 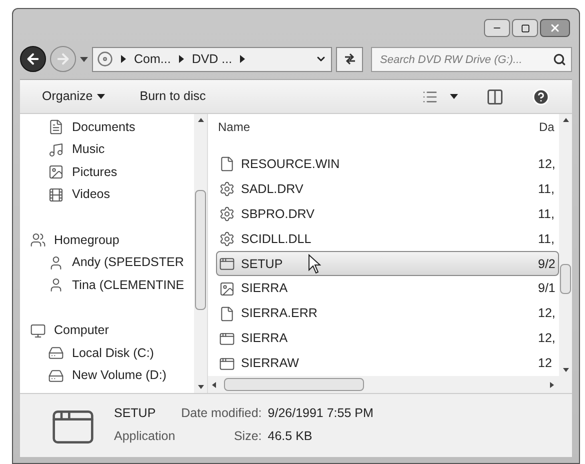 I want to click on back-button, so click(x=33, y=59).